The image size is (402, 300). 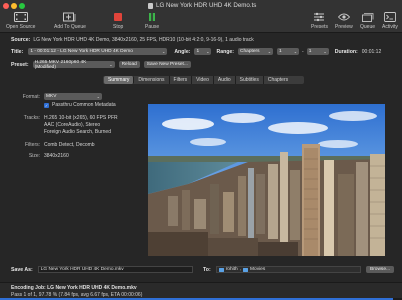 I want to click on tab-summary: Summary, so click(x=119, y=80).